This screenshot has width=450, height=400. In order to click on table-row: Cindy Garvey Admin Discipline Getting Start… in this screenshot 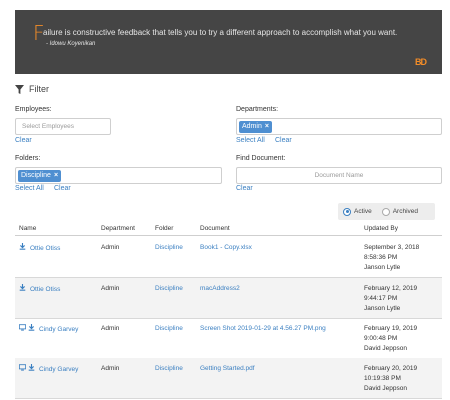, I will do `click(228, 378)`.